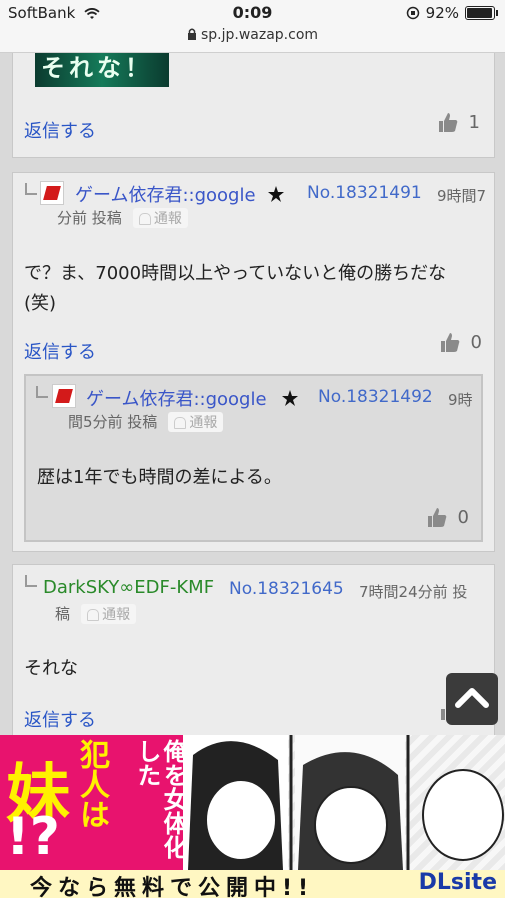 This screenshot has height=898, width=505. Describe the element at coordinates (412, 13) in the screenshot. I see `orientation-lock-icon` at that location.